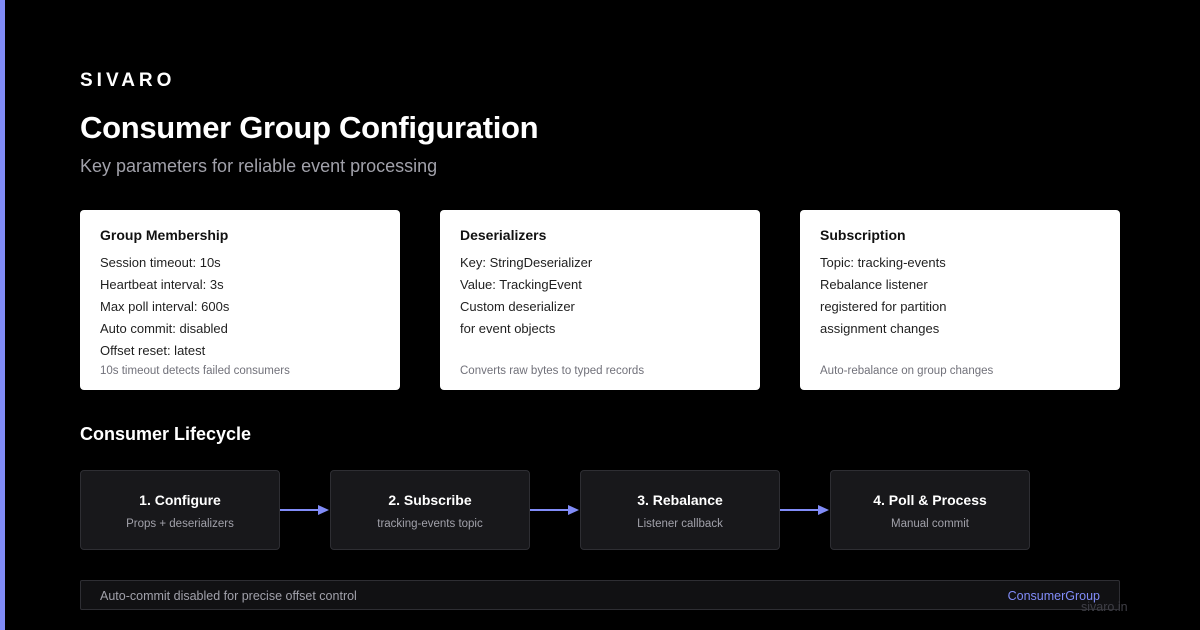 The width and height of the screenshot is (1200, 630). What do you see at coordinates (930, 510) in the screenshot?
I see `lifecycle-step-poll-process: 4. Poll & Process Manual commit` at bounding box center [930, 510].